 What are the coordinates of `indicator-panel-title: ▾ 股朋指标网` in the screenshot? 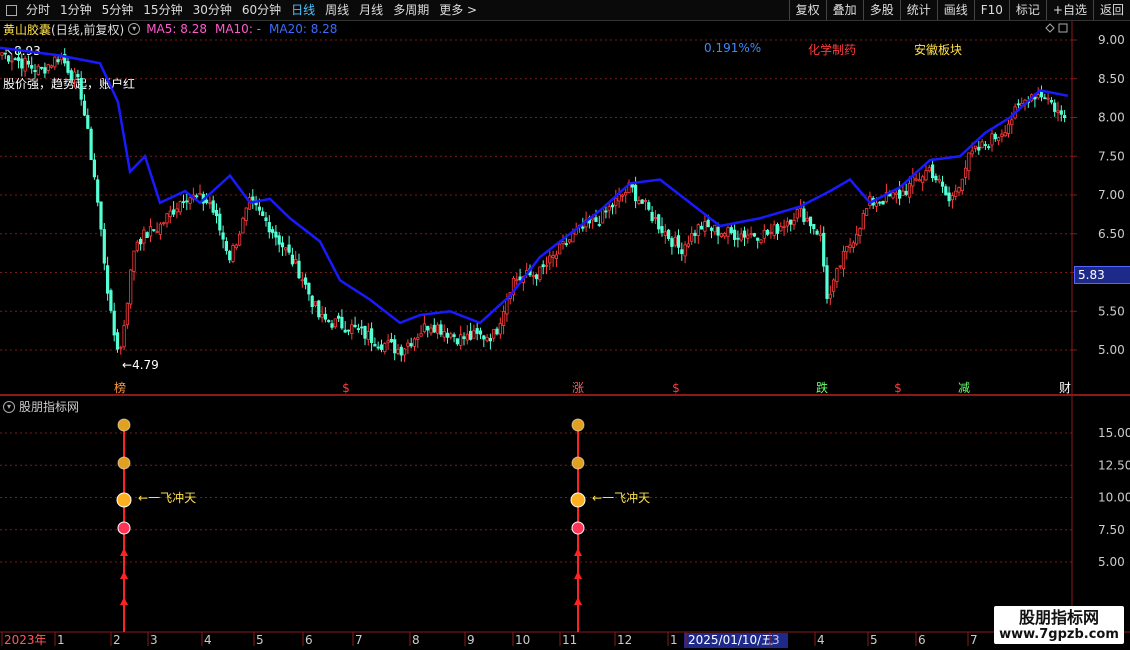 It's located at (41, 406).